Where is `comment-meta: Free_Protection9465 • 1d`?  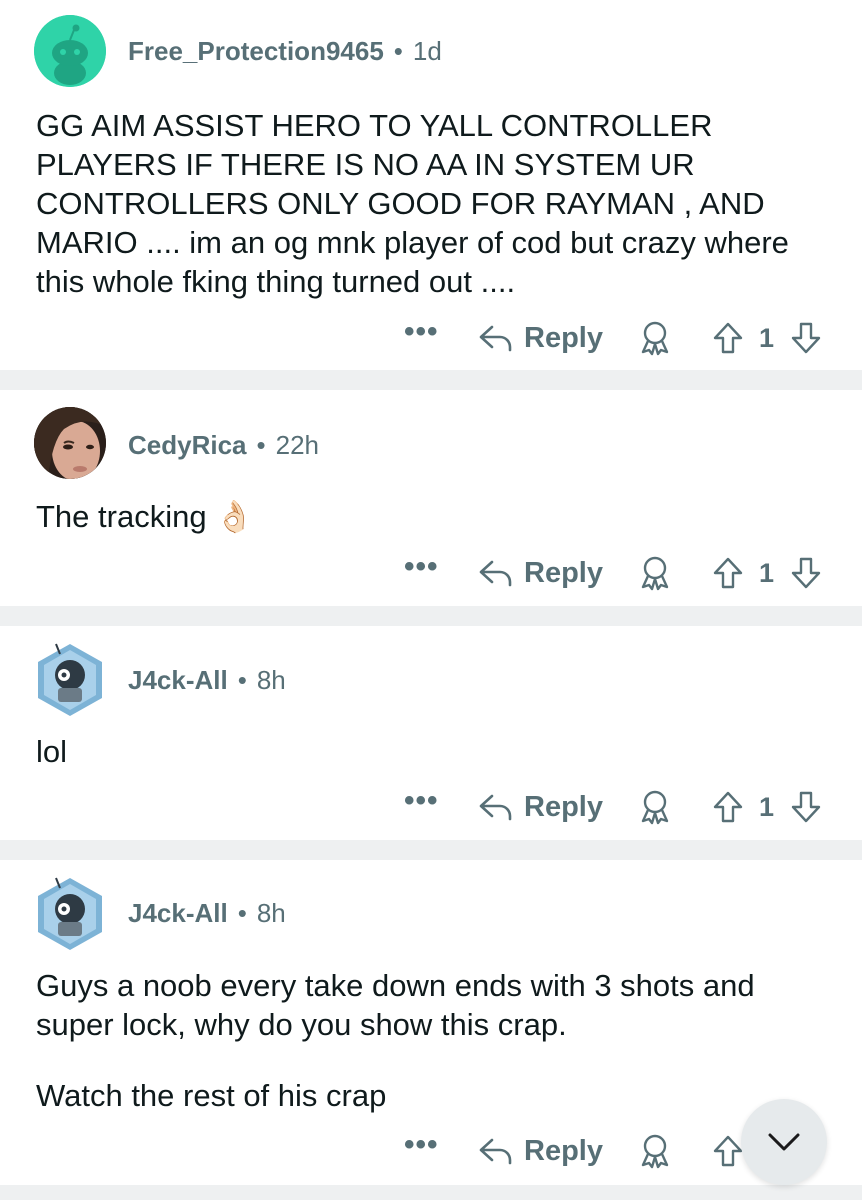
comment-meta: Free_Protection9465 • 1d is located at coordinates (285, 51).